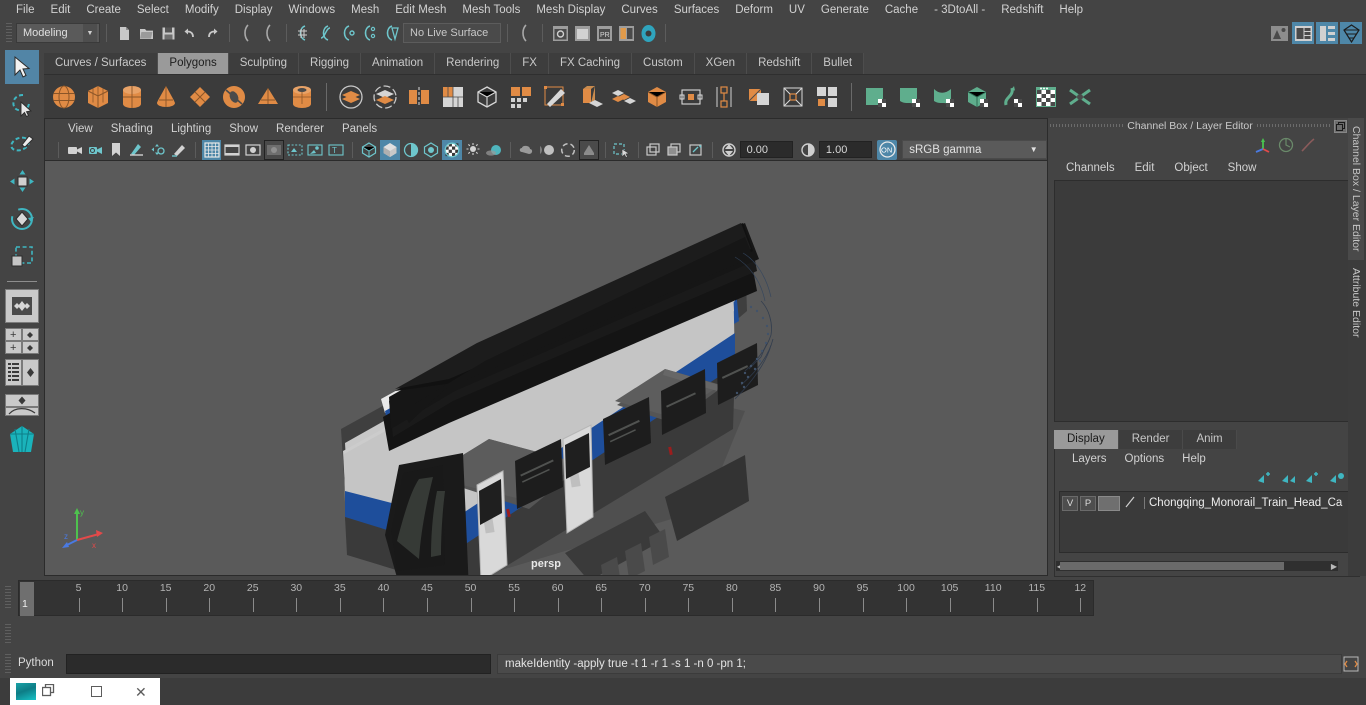  I want to click on single-perspective-view-icon, so click(22, 306).